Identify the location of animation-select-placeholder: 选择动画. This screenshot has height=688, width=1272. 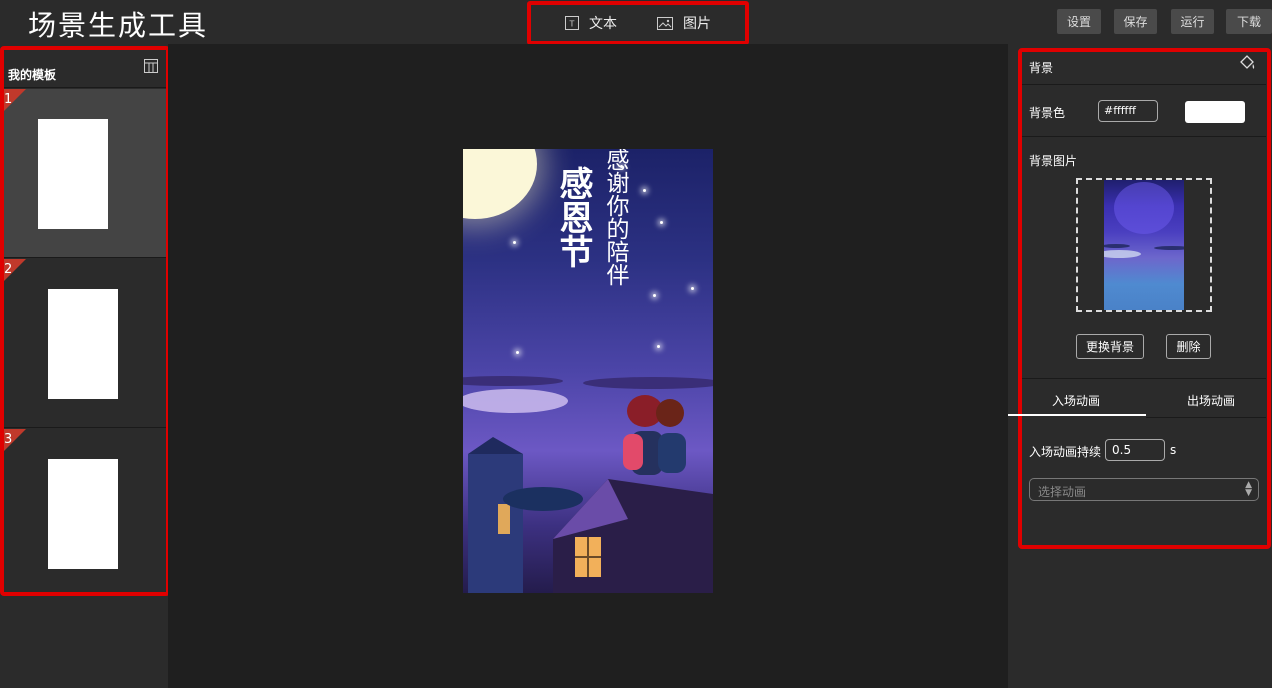
(1062, 492).